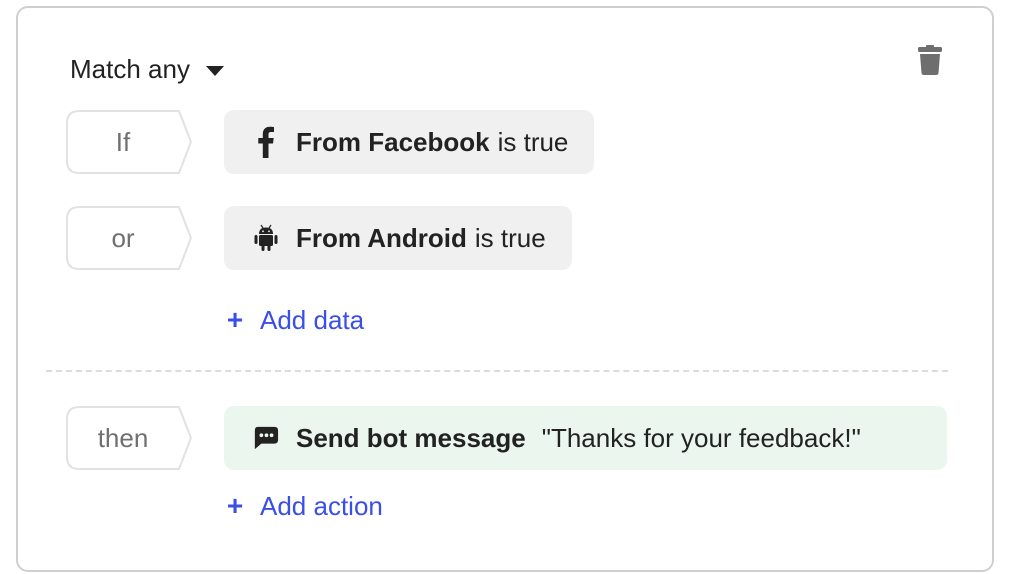 This screenshot has width=1018, height=574. Describe the element at coordinates (930, 60) in the screenshot. I see `trash-icon` at that location.